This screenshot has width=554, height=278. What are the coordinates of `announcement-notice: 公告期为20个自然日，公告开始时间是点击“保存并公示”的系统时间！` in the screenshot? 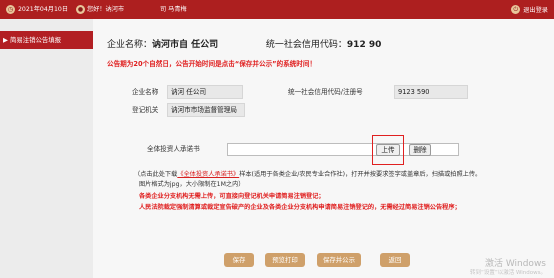 It's located at (212, 64).